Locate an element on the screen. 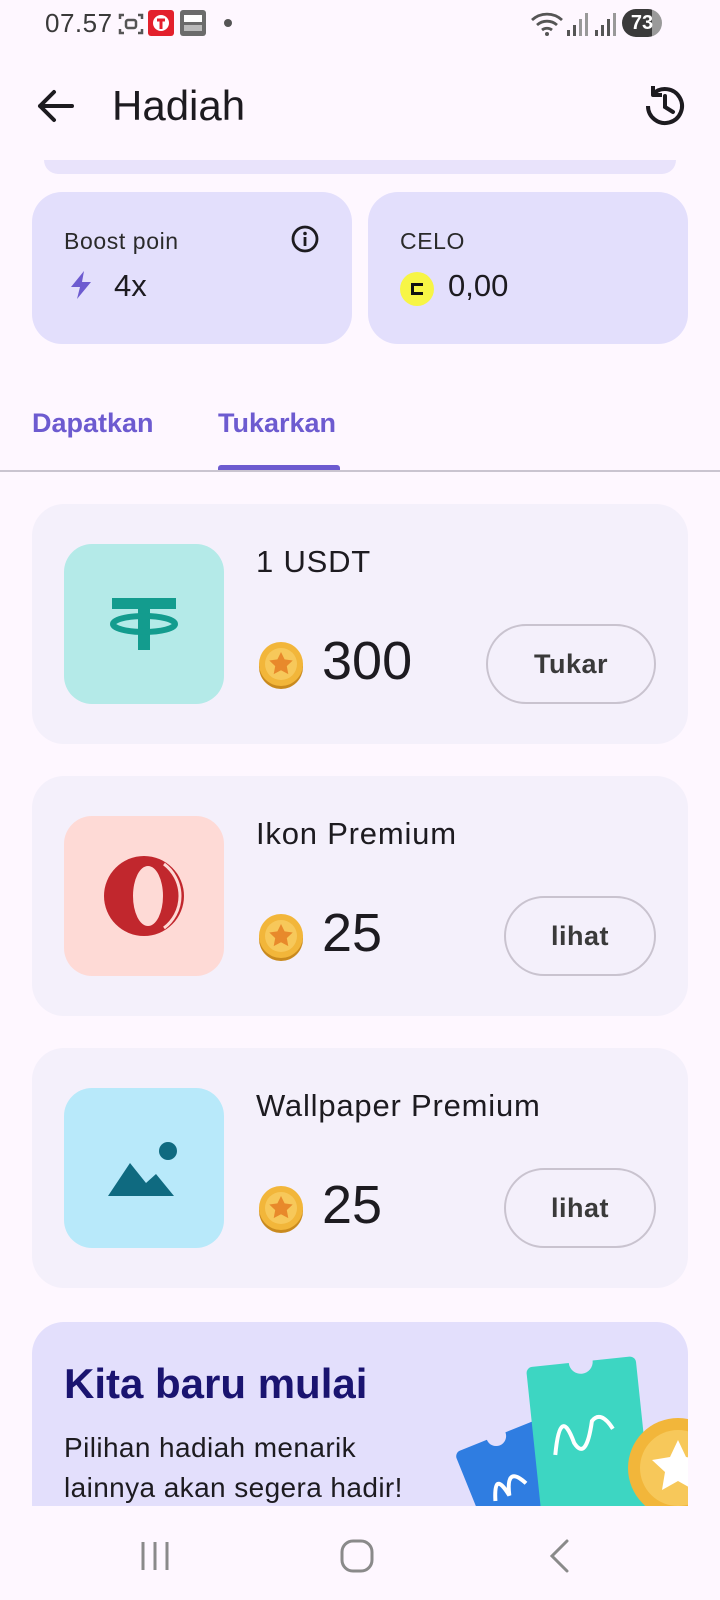 Image resolution: width=720 pixels, height=1600 pixels. reward-name: Wallpaper Premium is located at coordinates (398, 1105).